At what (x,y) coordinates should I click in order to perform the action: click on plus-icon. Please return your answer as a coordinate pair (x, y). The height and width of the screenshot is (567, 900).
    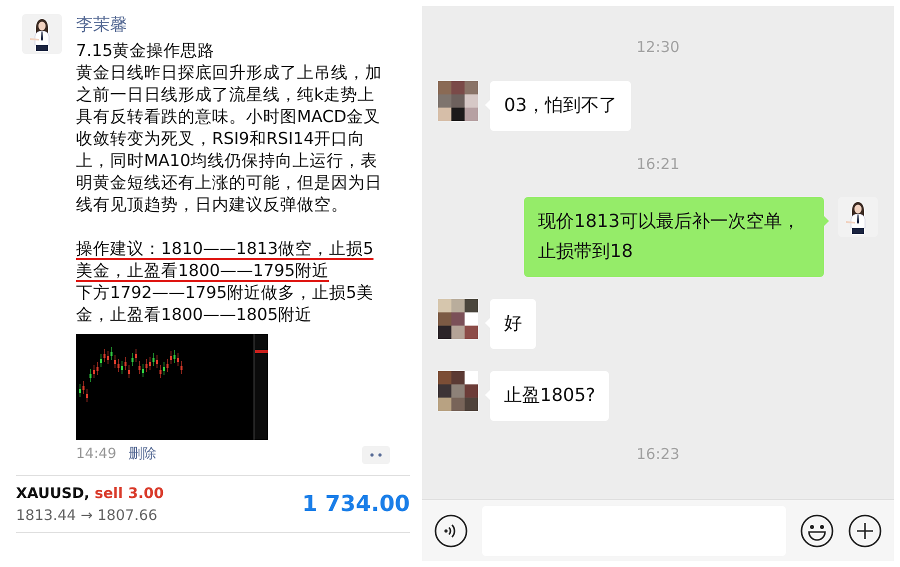
    Looking at the image, I should click on (865, 531).